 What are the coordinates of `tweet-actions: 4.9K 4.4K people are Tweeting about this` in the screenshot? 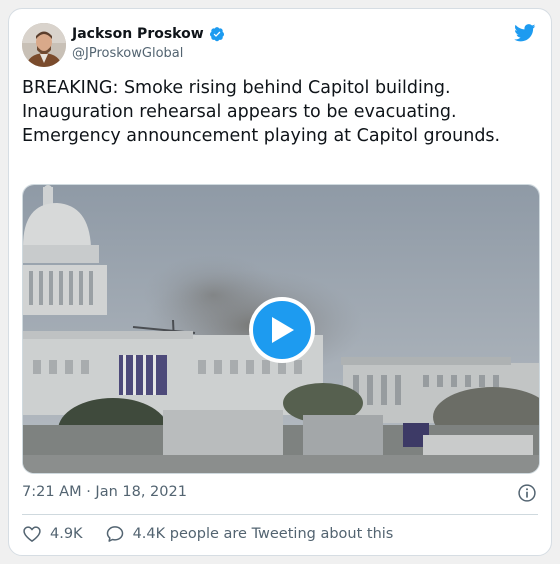 It's located at (207, 534).